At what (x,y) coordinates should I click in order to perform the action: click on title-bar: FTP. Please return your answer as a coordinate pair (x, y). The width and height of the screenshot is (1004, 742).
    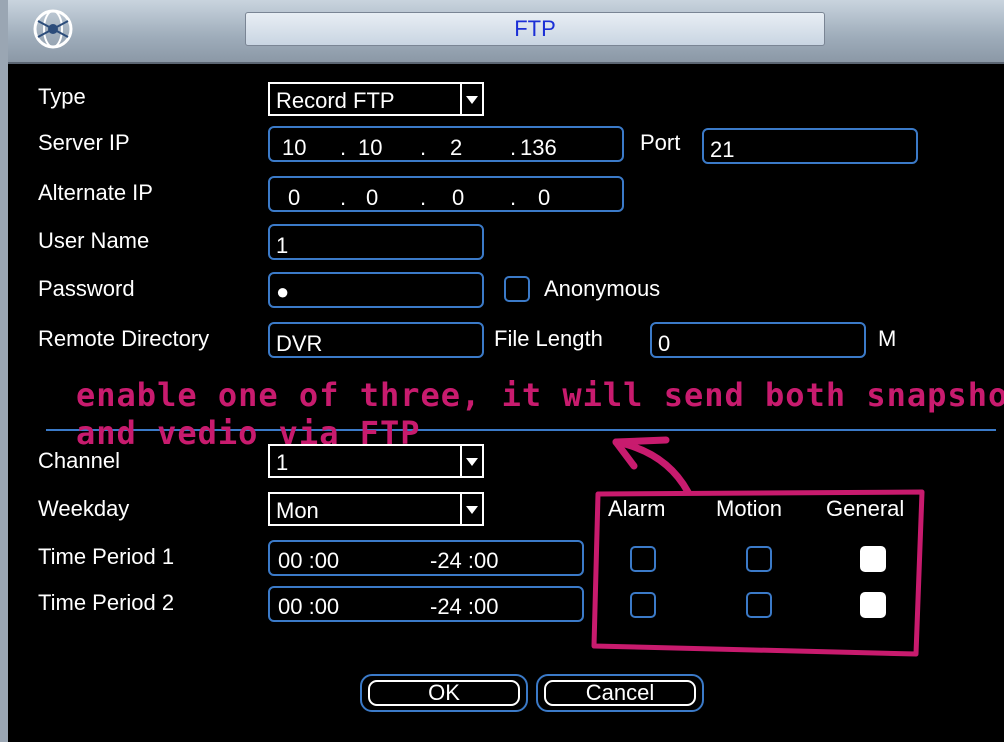
    Looking at the image, I should click on (506, 32).